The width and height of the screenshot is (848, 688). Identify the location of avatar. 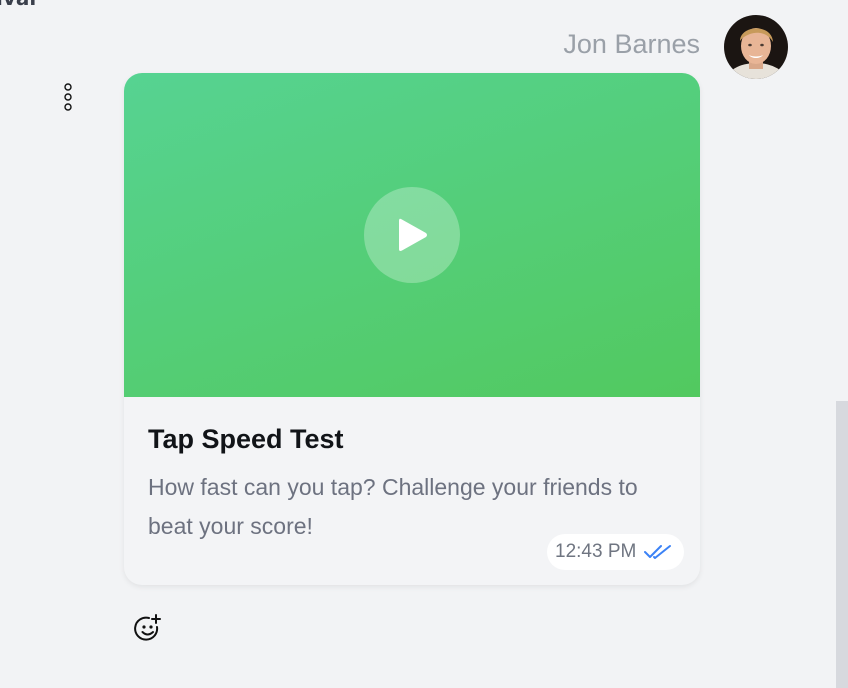
(756, 47).